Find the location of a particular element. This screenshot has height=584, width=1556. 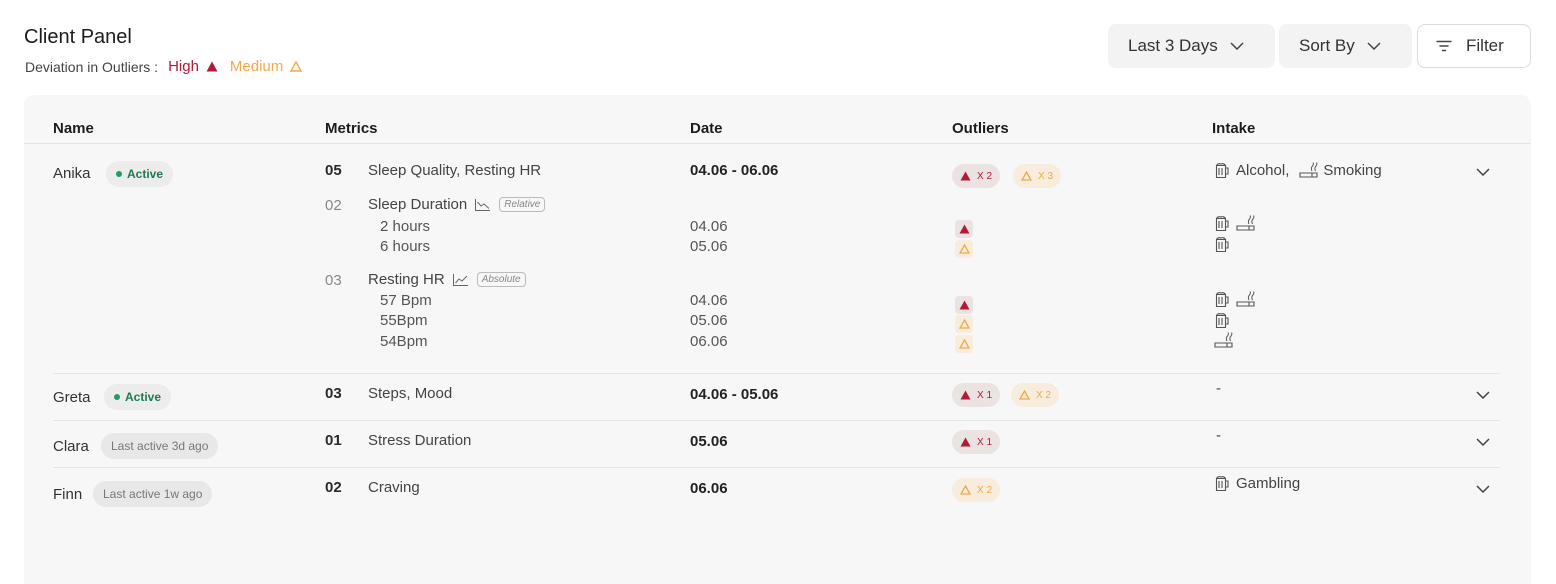

client-name: Greta is located at coordinates (72, 397).